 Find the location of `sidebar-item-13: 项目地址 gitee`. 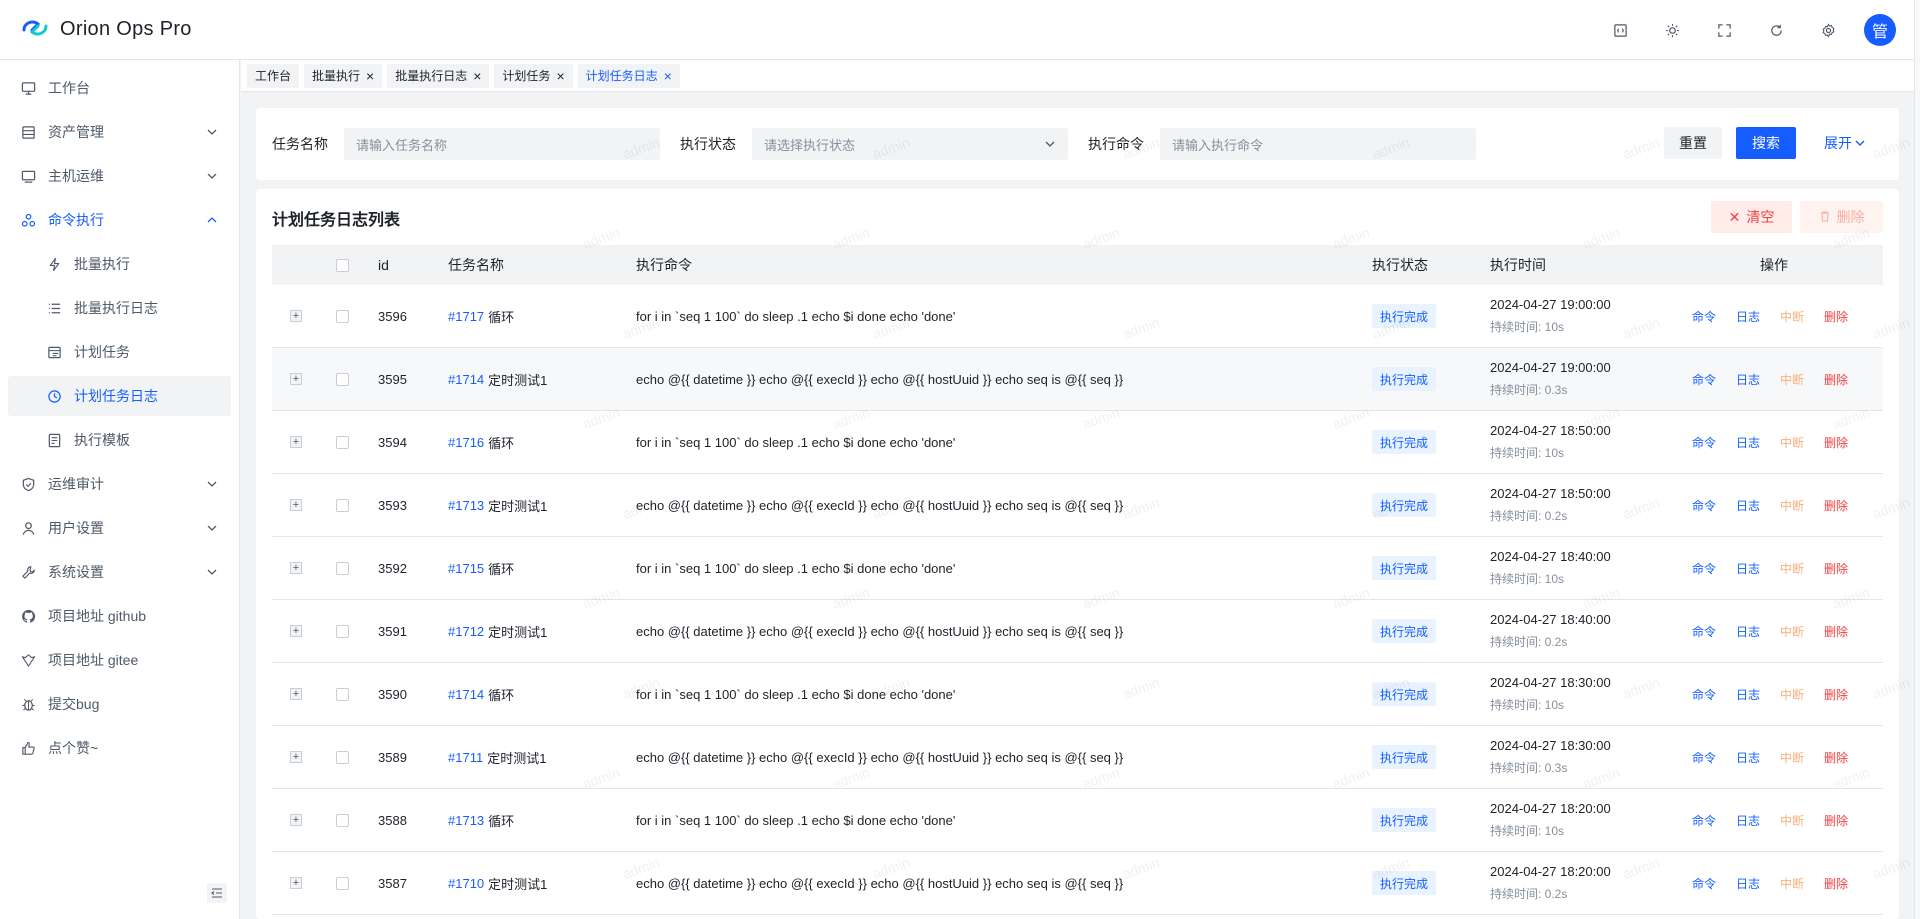

sidebar-item-13: 项目地址 gitee is located at coordinates (119, 660).